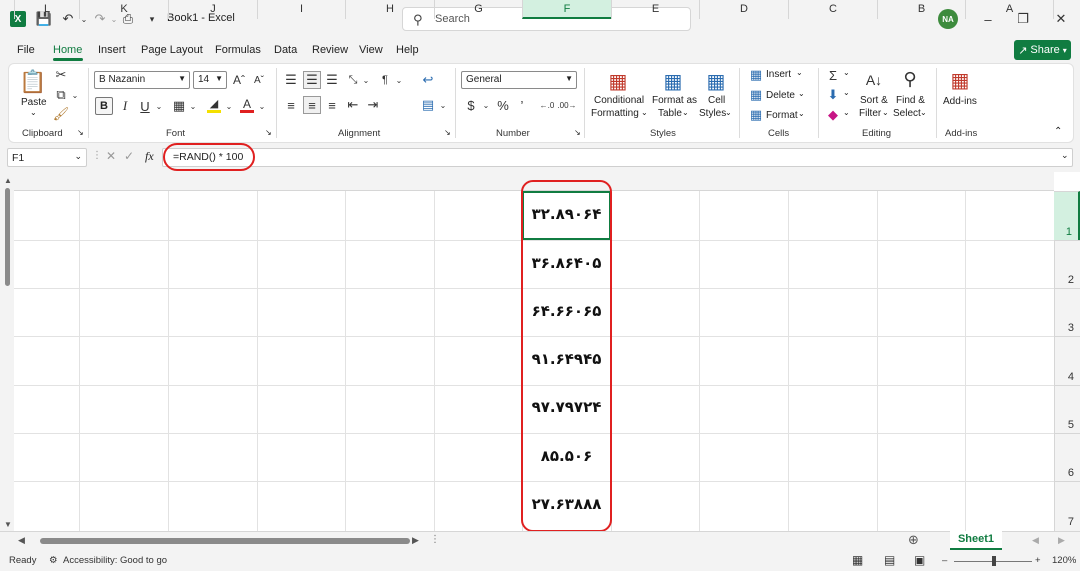 The height and width of the screenshot is (571, 1080). I want to click on column-header: C, so click(832, 9).